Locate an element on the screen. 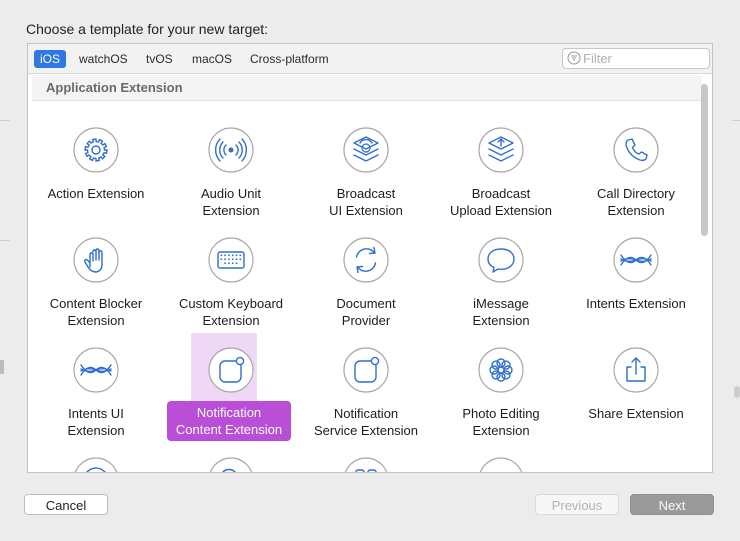 The width and height of the screenshot is (740, 541). filter-field is located at coordinates (636, 58).